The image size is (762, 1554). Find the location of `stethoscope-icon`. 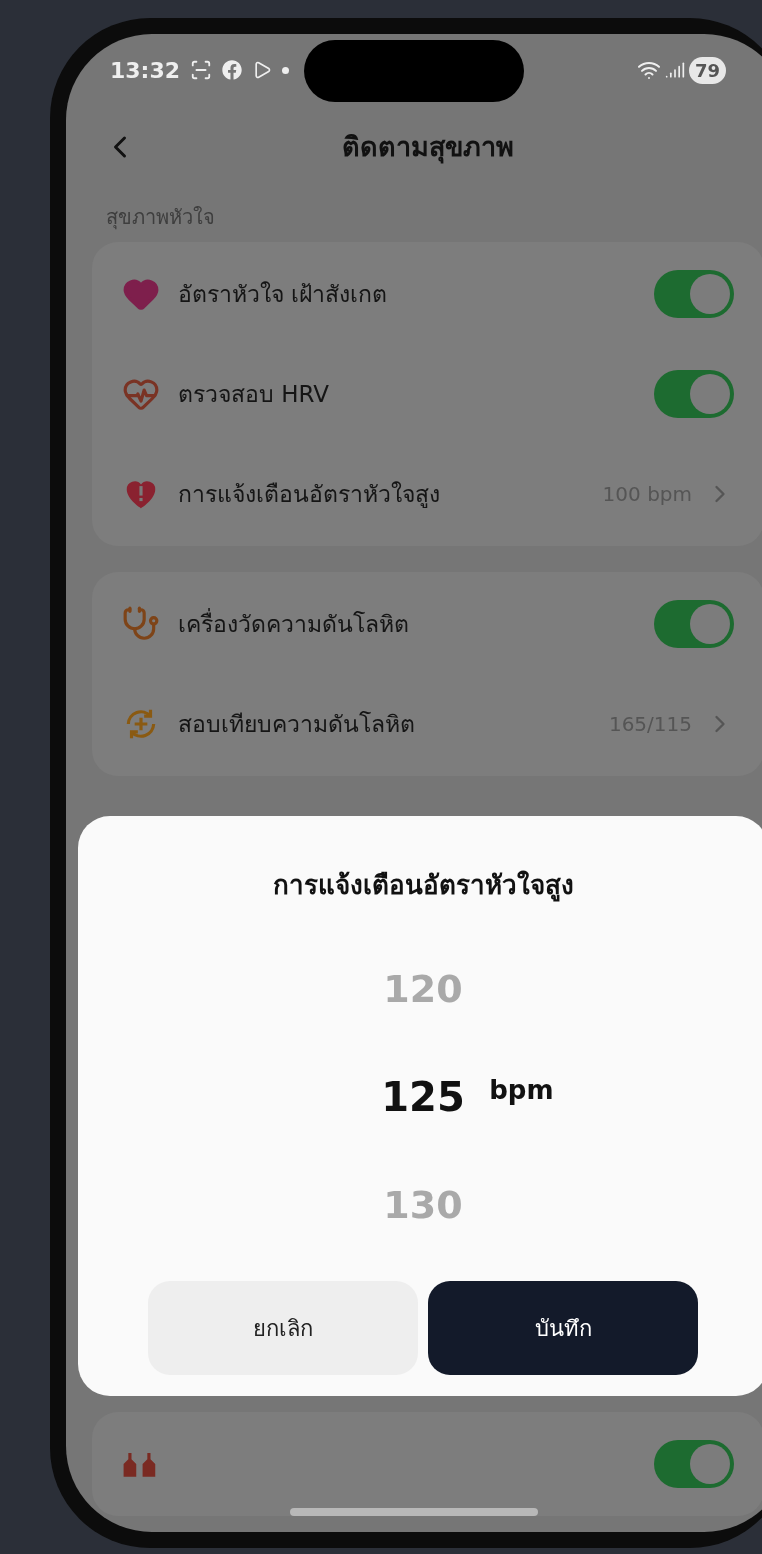

stethoscope-icon is located at coordinates (141, 624).